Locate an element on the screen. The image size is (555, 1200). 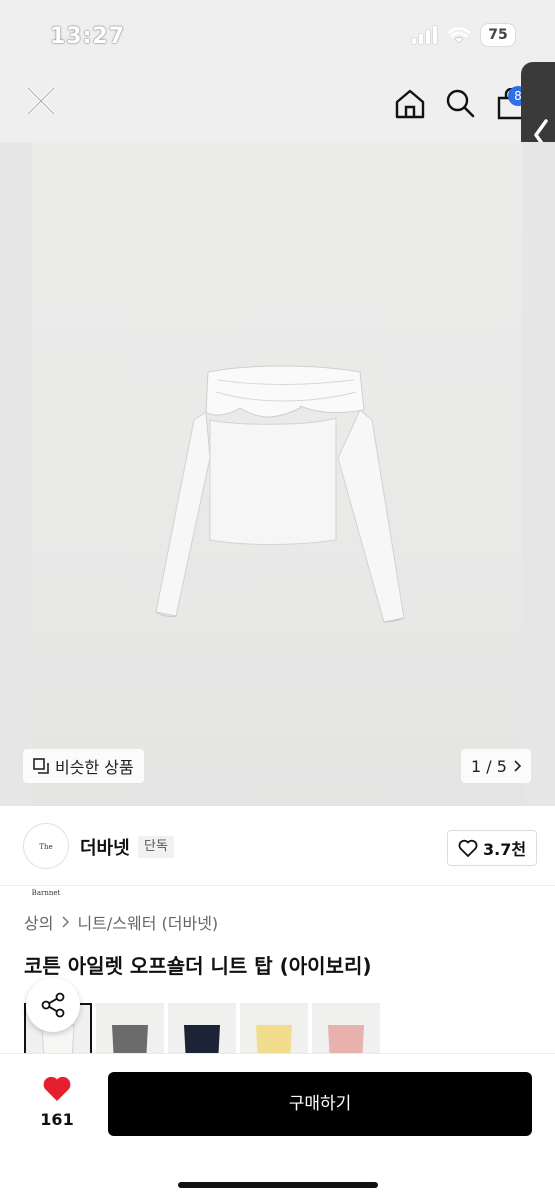
wishlist-count: 161 is located at coordinates (57, 1119).